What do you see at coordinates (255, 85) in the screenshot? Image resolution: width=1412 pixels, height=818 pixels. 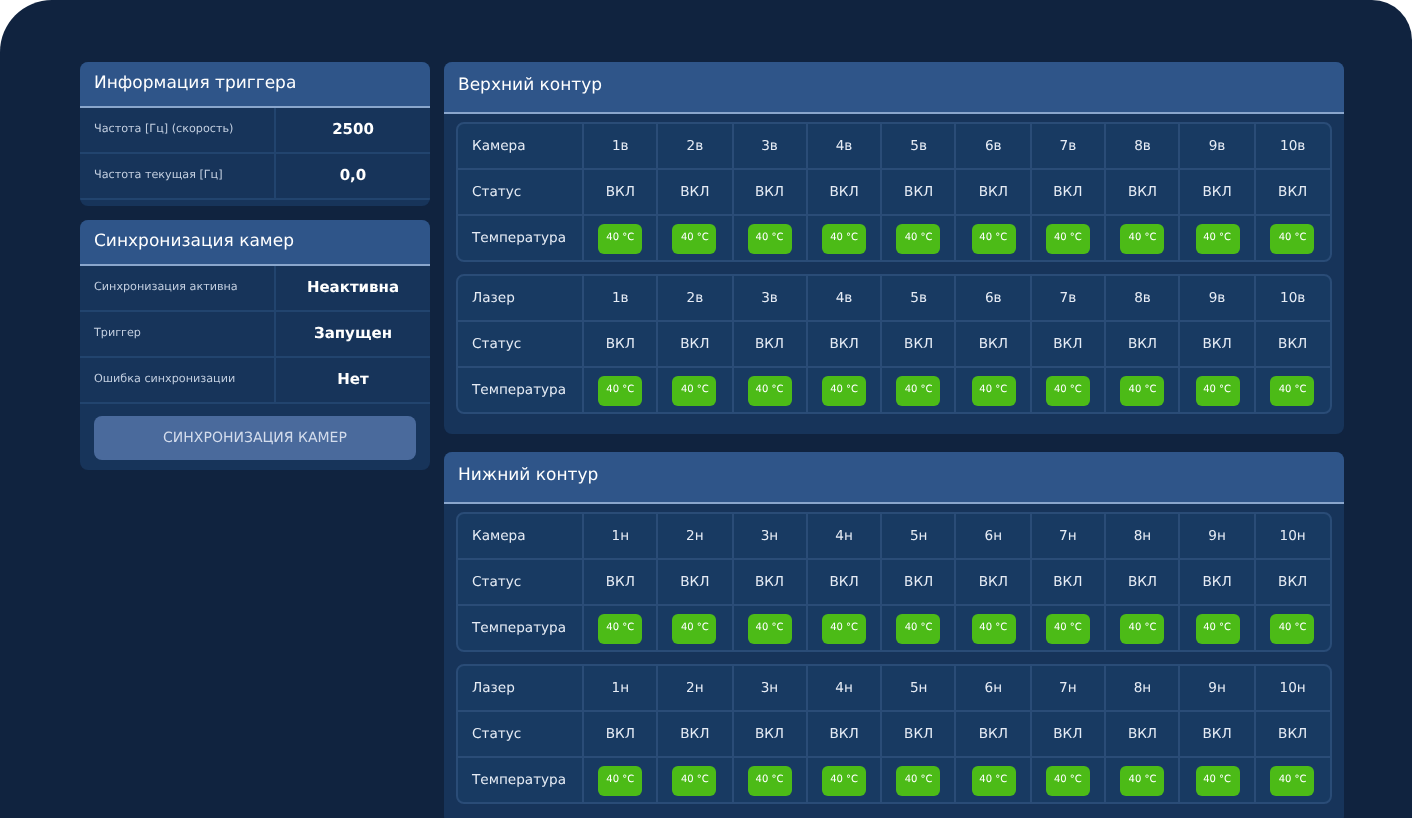 I see `panel-header: Информация триггера` at bounding box center [255, 85].